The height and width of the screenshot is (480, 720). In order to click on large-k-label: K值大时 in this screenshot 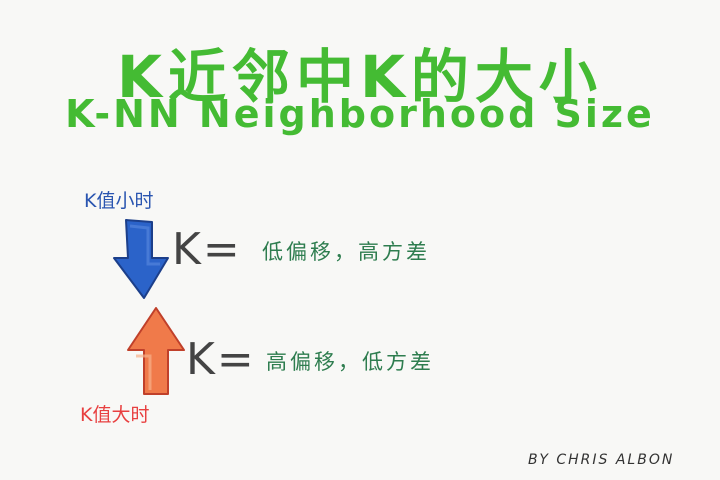, I will do `click(115, 415)`.